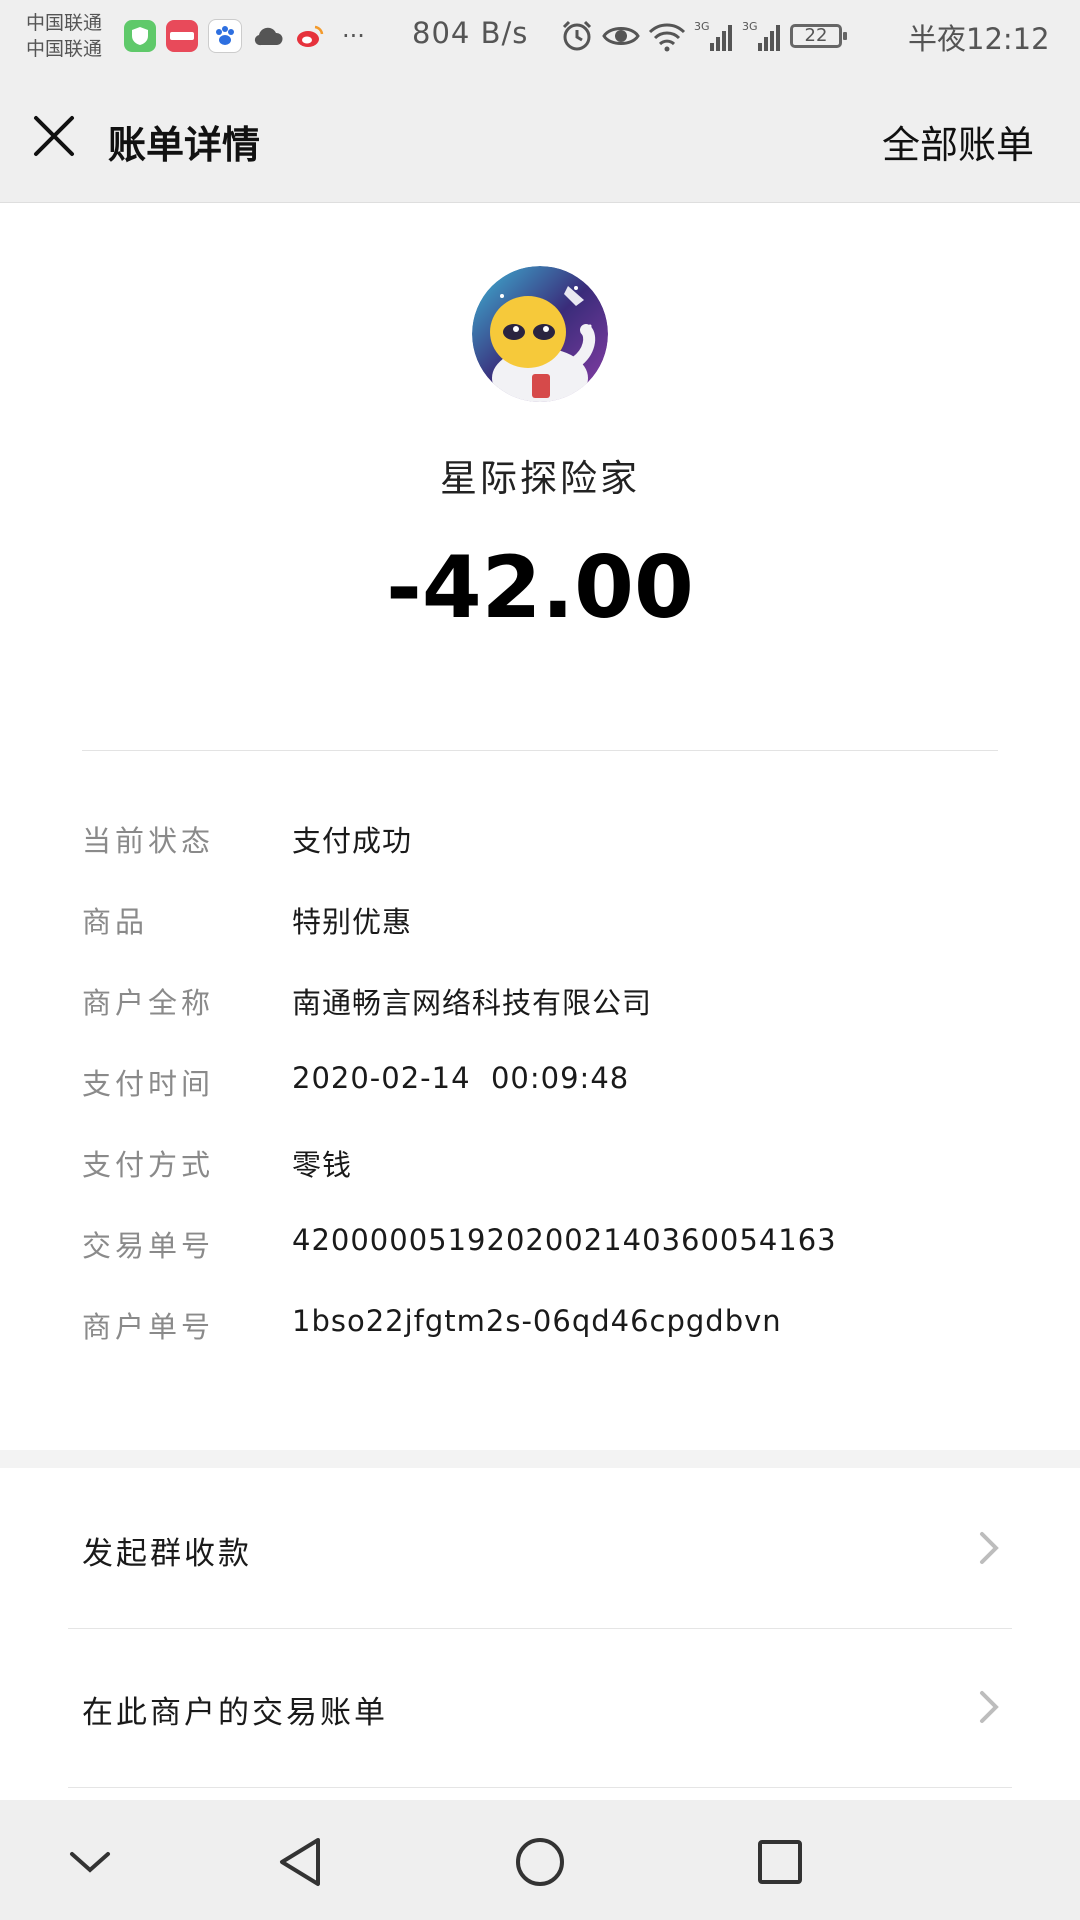 The height and width of the screenshot is (1920, 1080). What do you see at coordinates (621, 36) in the screenshot?
I see `eye-icon` at bounding box center [621, 36].